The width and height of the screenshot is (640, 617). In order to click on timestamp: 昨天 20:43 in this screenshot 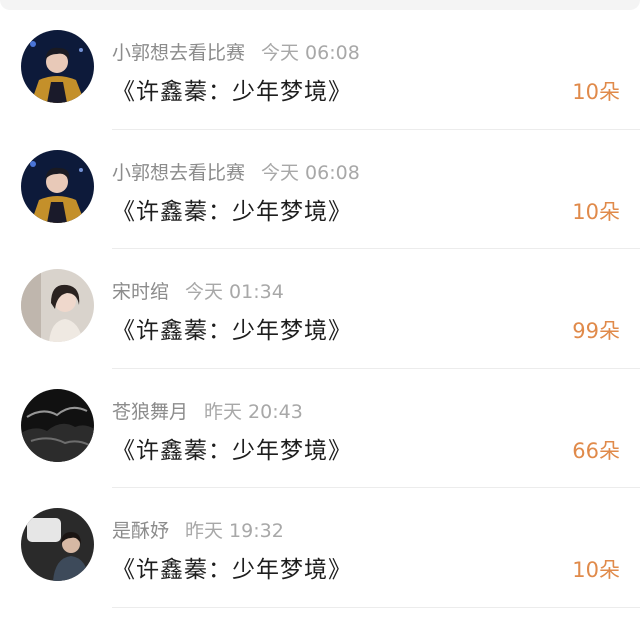, I will do `click(253, 411)`.